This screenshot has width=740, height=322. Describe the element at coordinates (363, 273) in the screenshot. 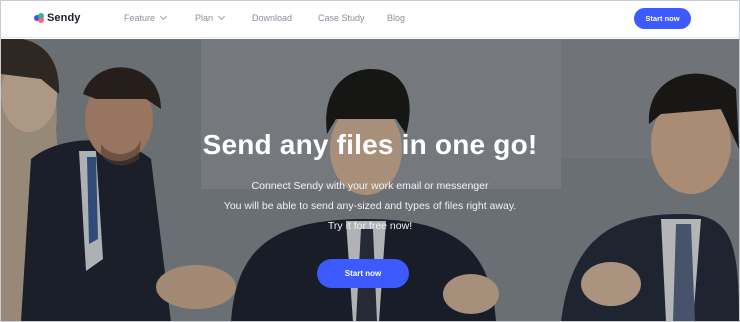

I see `hero-start-now-button: Start now` at that location.